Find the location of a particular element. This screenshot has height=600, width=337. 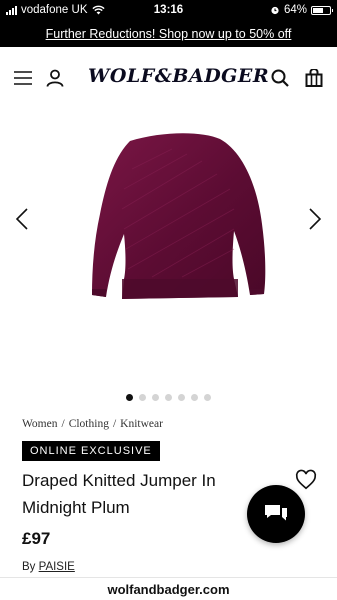

bag-icon is located at coordinates (314, 78).